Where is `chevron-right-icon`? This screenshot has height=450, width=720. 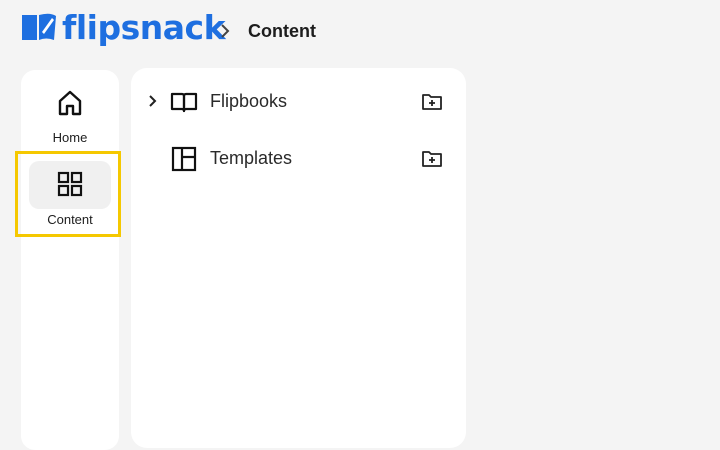
chevron-right-icon is located at coordinates (153, 101).